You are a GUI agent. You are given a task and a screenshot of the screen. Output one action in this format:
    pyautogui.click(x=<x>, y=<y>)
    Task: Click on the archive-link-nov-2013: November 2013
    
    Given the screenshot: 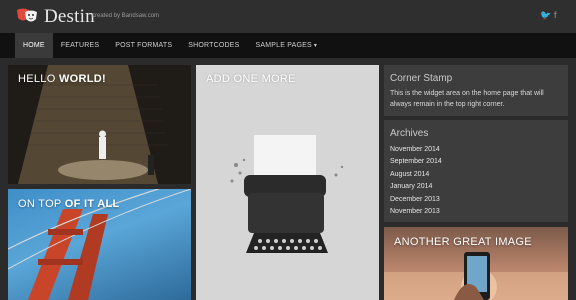 What is the action you would take?
    pyautogui.click(x=476, y=212)
    